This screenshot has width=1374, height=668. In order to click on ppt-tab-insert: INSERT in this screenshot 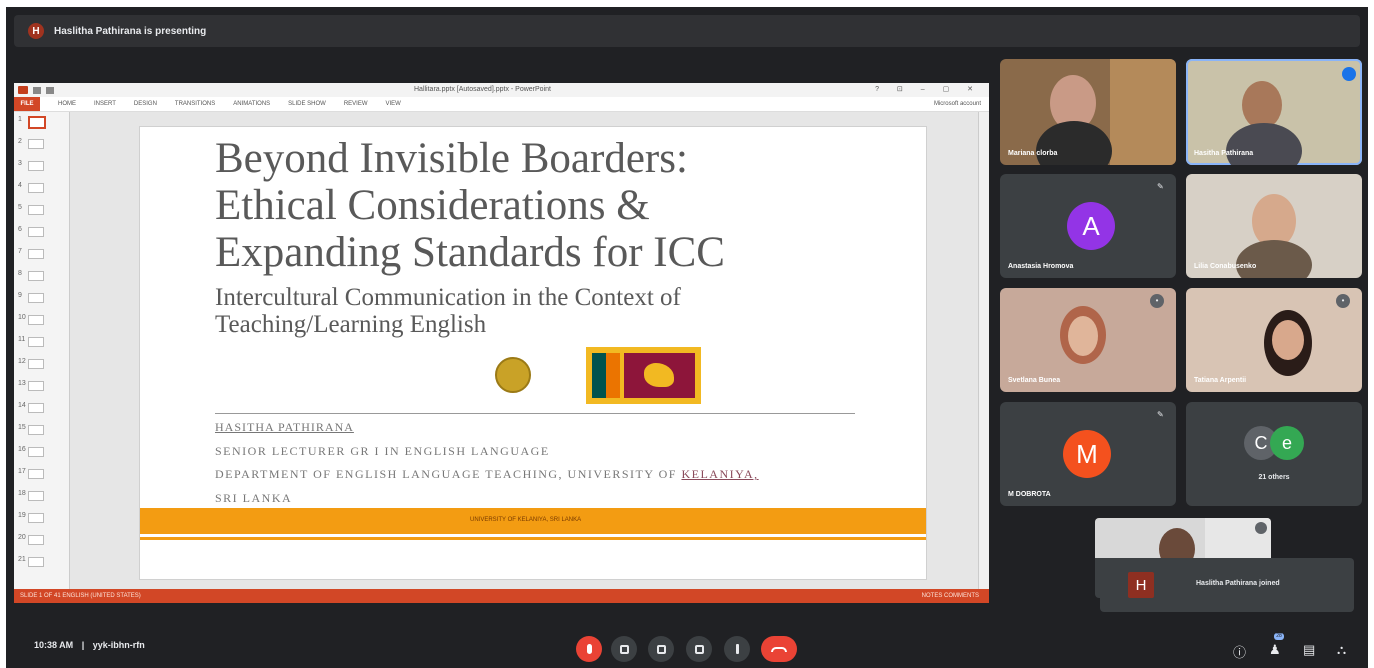, I will do `click(105, 104)`.